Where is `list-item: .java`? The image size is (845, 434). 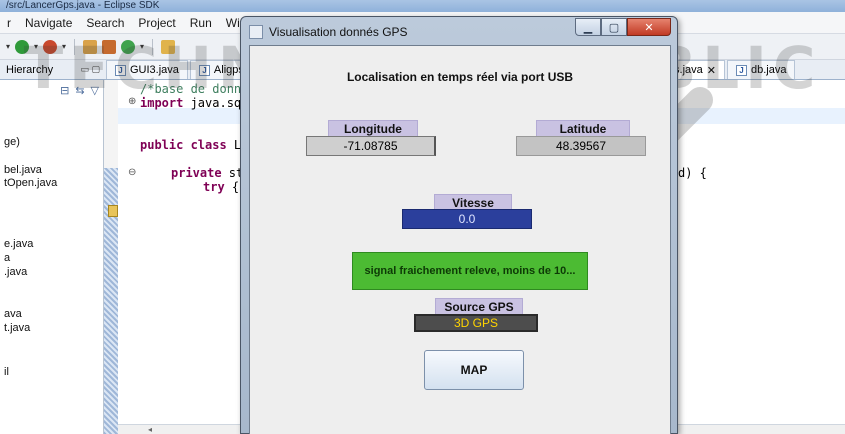
list-item: .java is located at coordinates (15, 272).